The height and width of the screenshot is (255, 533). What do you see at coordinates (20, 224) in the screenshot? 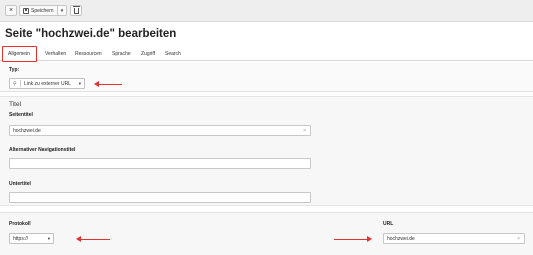
I see `protokoll-label: Protokoll` at bounding box center [20, 224].